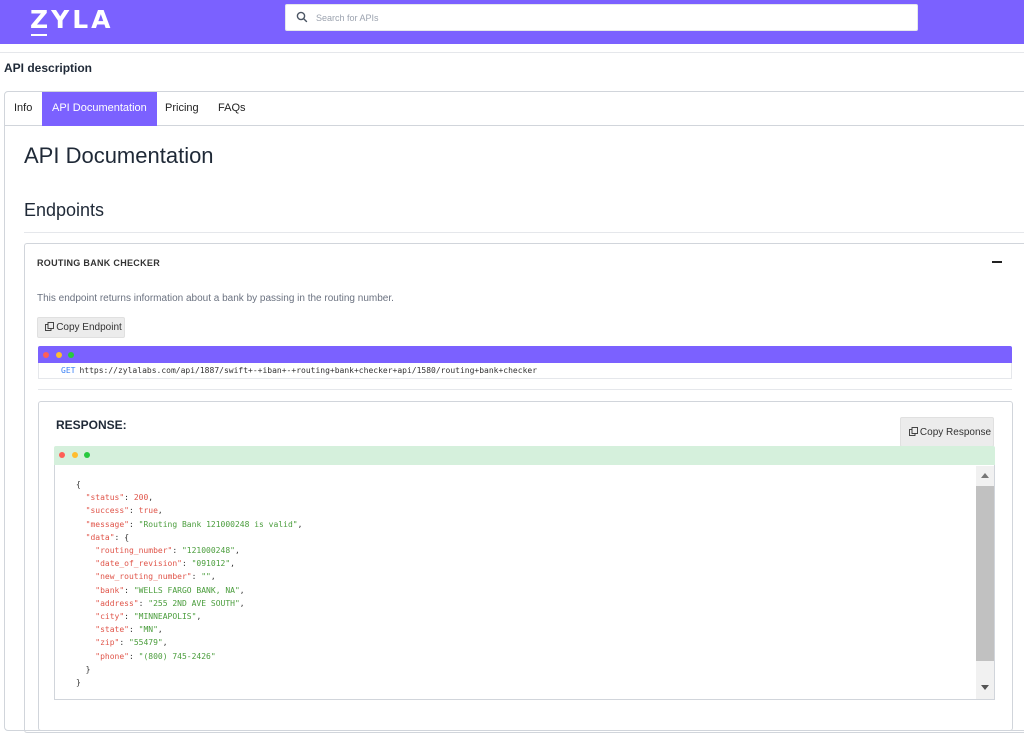 The image size is (1024, 733). I want to click on tab-bar: Info API Documentation Pricing FAQs, so click(514, 109).